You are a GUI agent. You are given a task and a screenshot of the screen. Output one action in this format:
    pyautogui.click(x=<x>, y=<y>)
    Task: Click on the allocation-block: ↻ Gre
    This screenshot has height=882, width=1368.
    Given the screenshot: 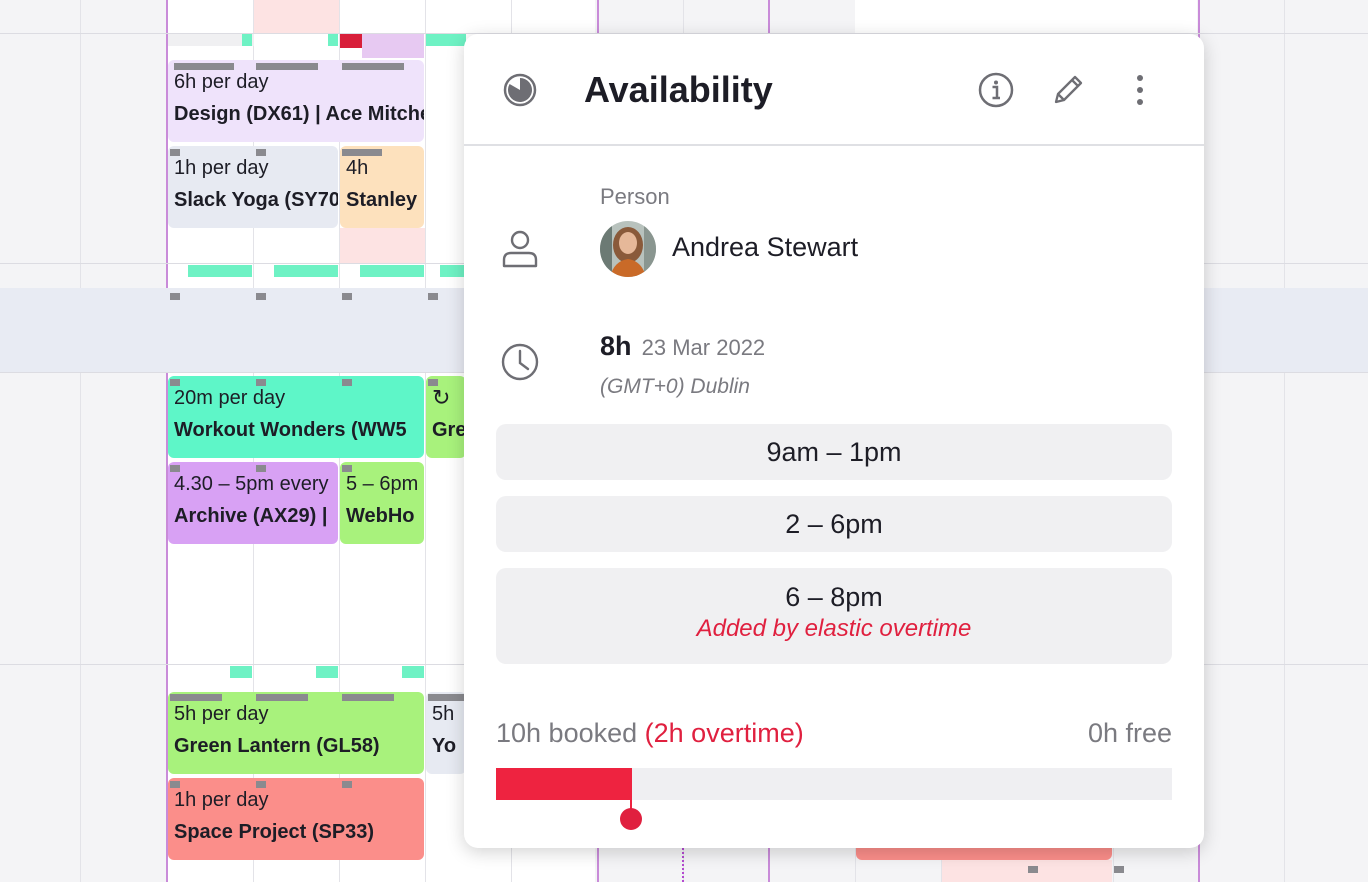 What is the action you would take?
    pyautogui.click(x=446, y=417)
    